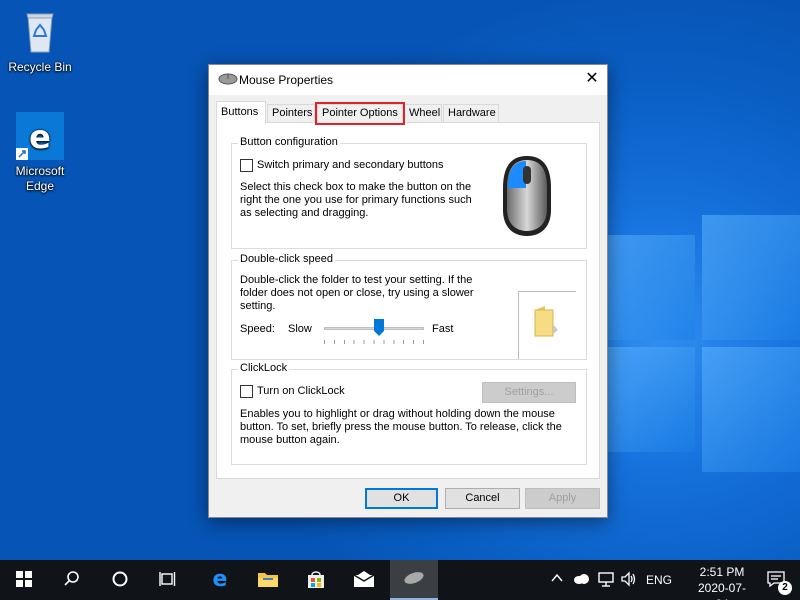 Image resolution: width=800 pixels, height=600 pixels. I want to click on taskbar-mouse-properties, so click(414, 580).